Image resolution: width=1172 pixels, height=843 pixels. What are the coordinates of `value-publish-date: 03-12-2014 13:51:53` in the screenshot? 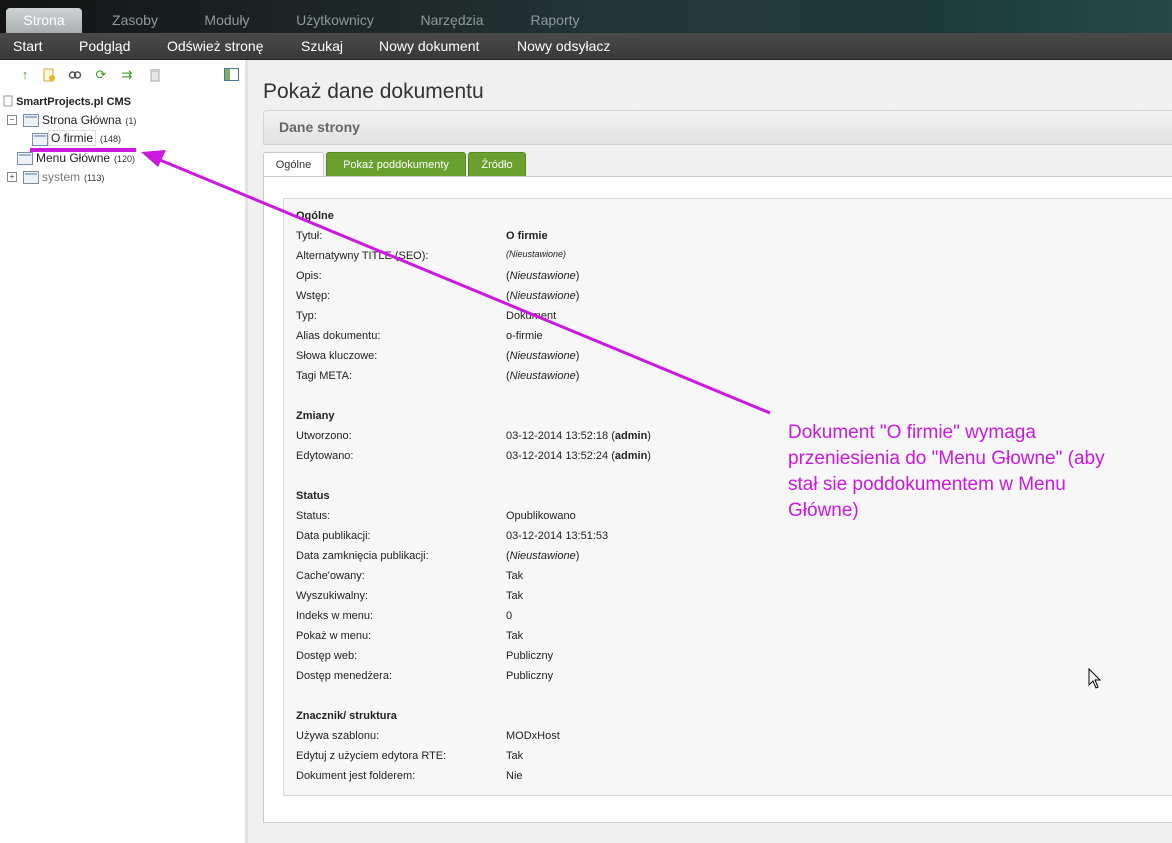 It's located at (557, 536).